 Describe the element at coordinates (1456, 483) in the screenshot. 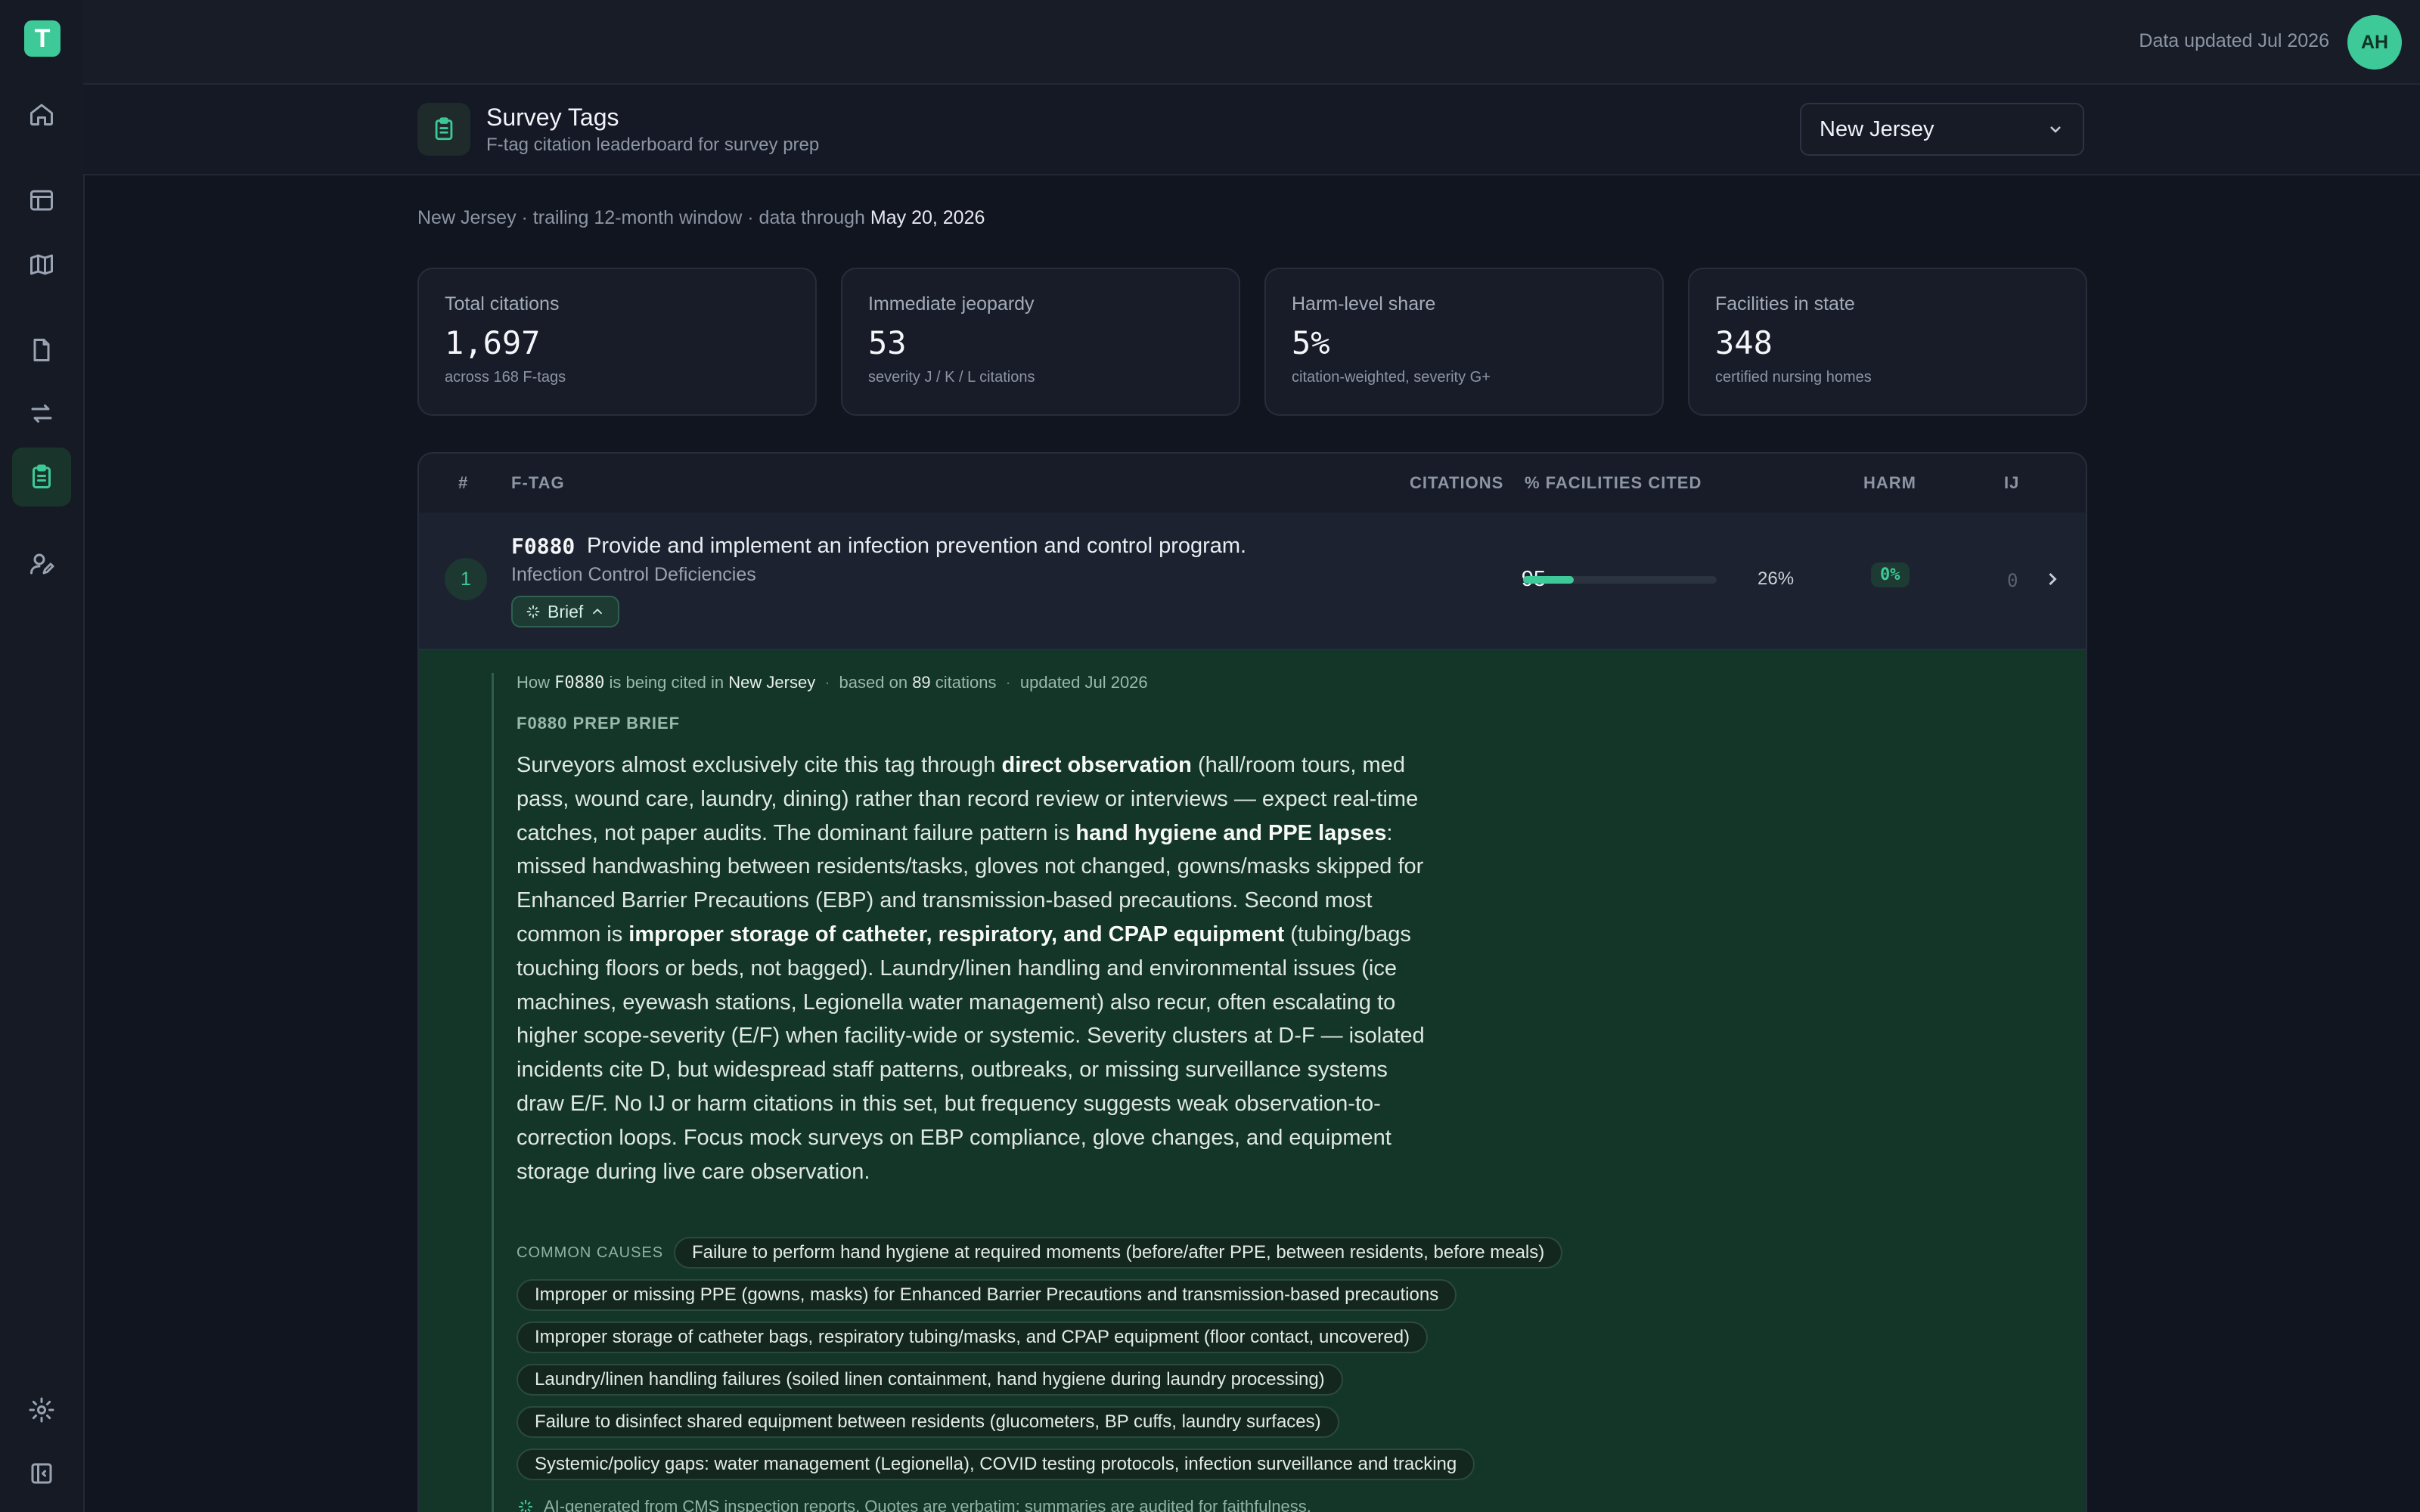

I see `col-citations: CITATIONS` at that location.